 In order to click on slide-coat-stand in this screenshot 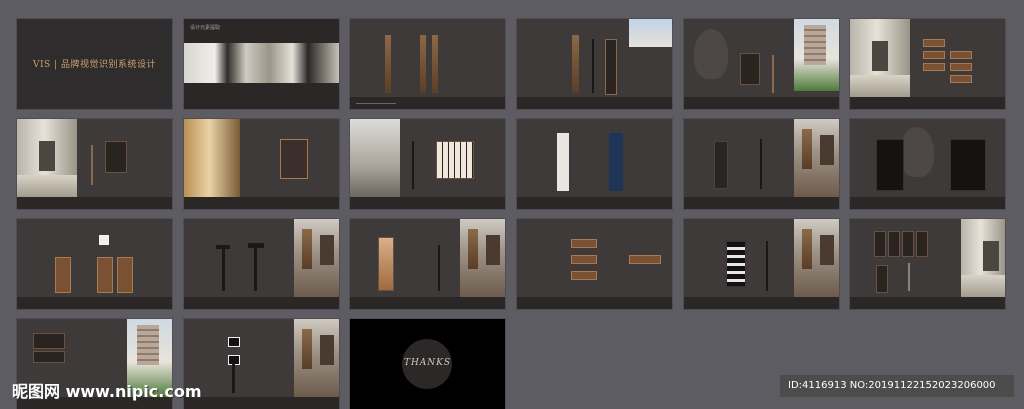, I will do `click(761, 164)`.